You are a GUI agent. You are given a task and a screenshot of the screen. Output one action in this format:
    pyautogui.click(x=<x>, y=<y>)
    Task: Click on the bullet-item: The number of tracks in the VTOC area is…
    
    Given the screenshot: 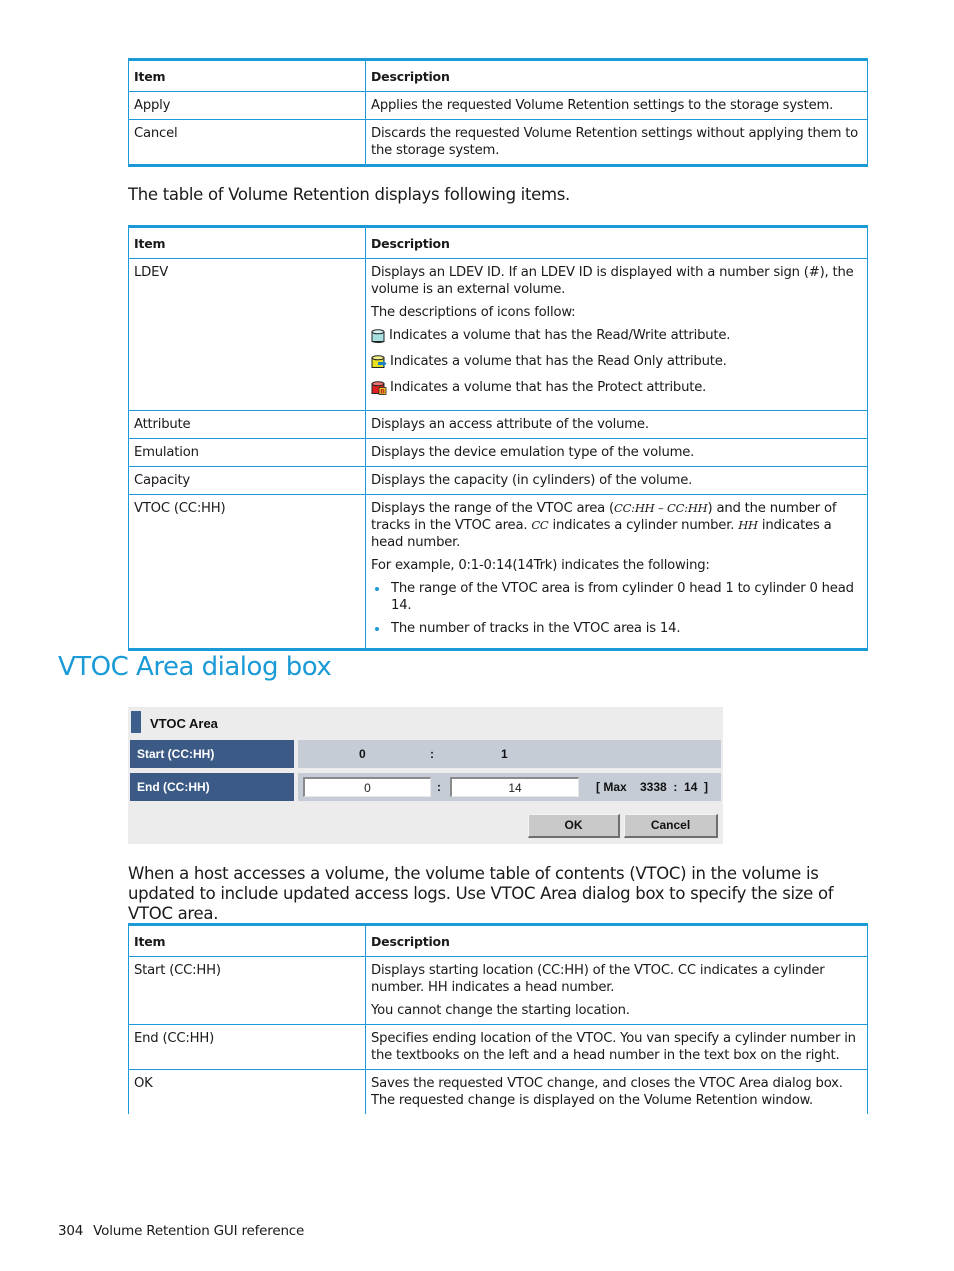 What is the action you would take?
    pyautogui.click(x=618, y=628)
    